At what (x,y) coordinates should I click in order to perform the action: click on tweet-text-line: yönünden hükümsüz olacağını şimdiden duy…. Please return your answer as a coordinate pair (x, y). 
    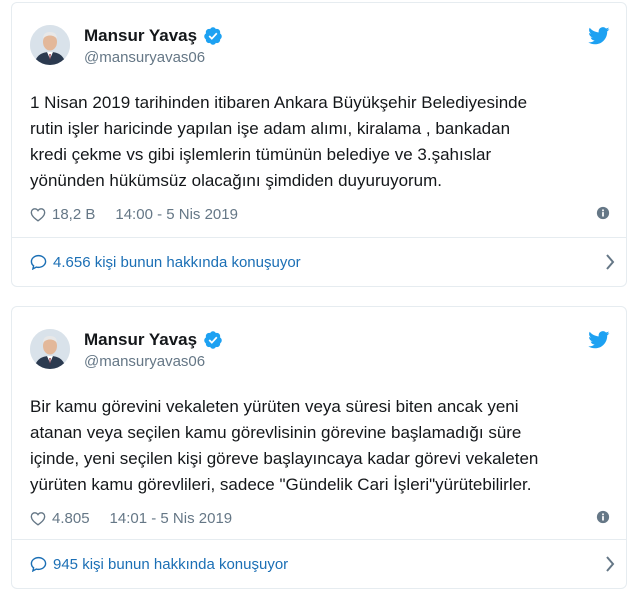
    Looking at the image, I should click on (236, 180).